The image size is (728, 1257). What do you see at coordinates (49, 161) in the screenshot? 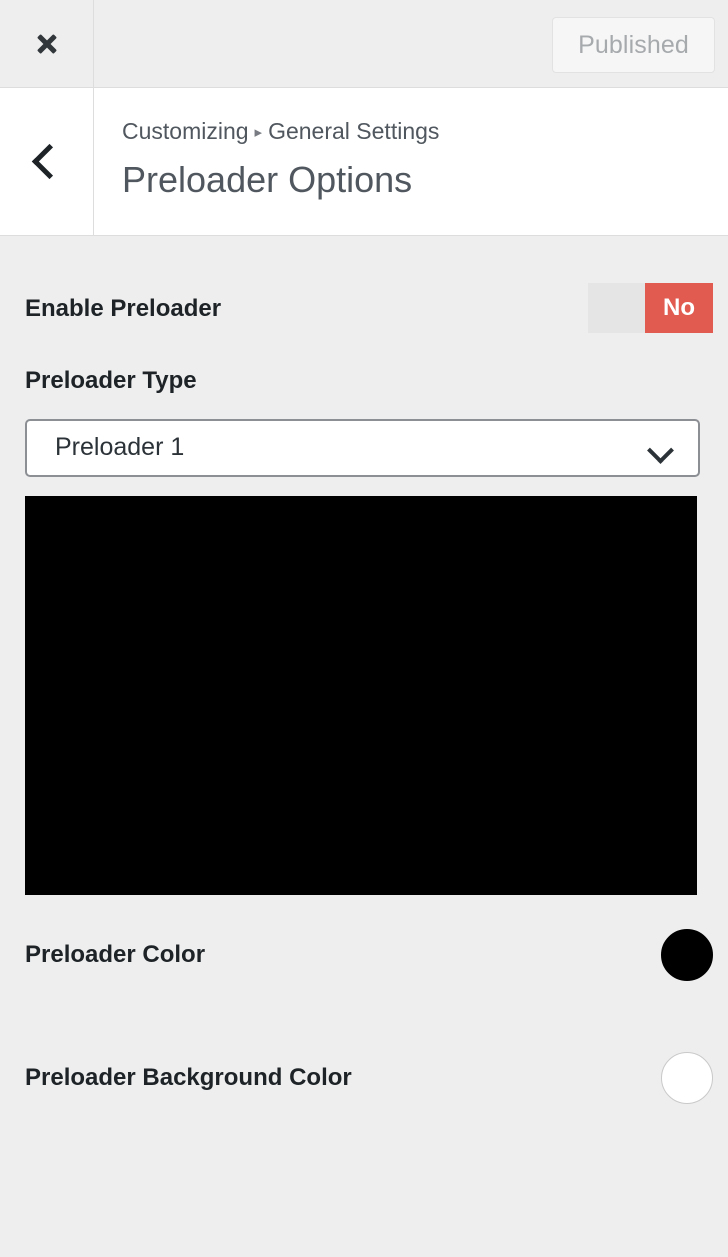
I see `chevron-left-icon` at bounding box center [49, 161].